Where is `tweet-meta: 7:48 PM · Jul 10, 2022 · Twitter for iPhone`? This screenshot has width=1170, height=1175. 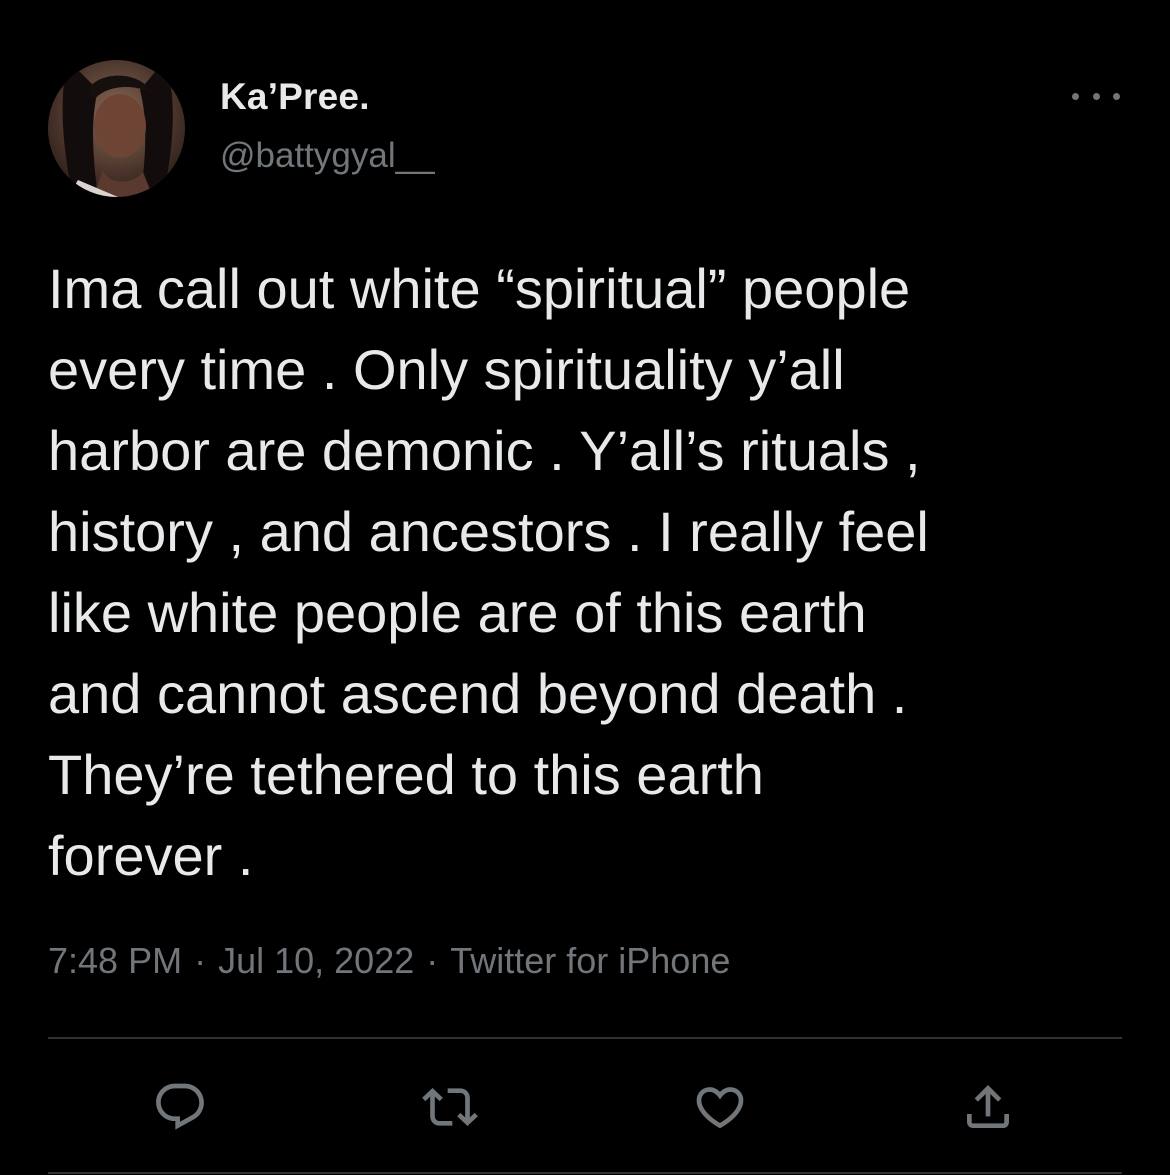
tweet-meta: 7:48 PM · Jul 10, 2022 · Twitter for iPhone is located at coordinates (389, 961).